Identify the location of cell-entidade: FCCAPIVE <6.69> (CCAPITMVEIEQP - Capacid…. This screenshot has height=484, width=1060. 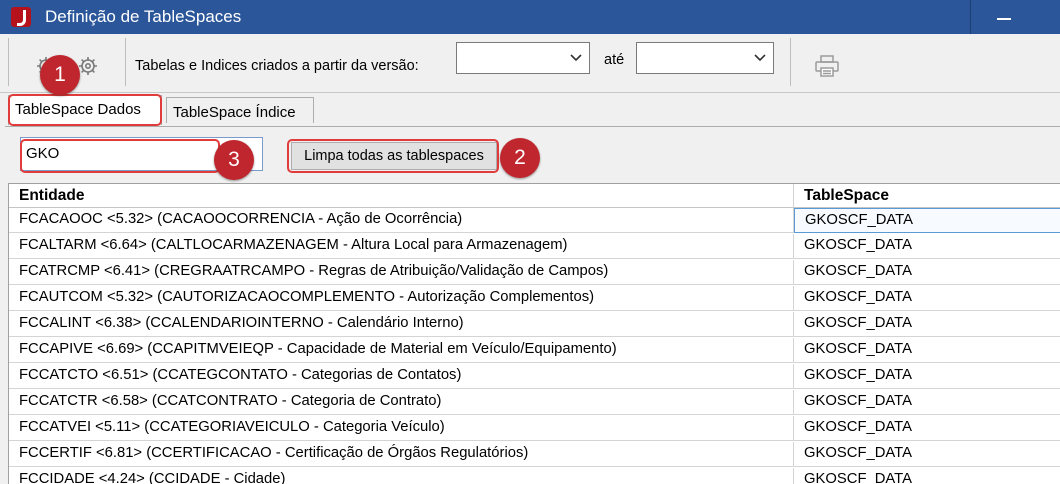
(401, 350).